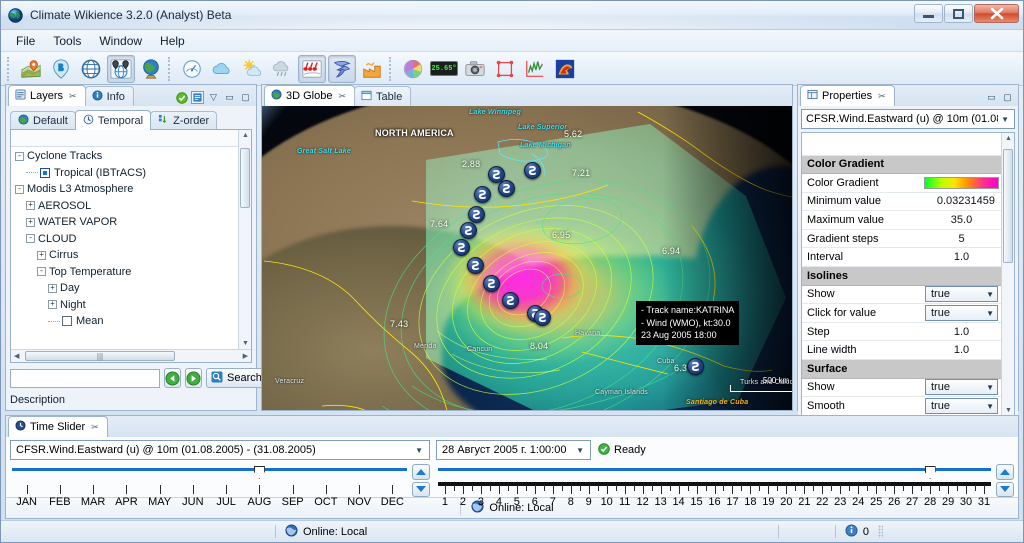 This screenshot has width=1024, height=543. Describe the element at coordinates (16, 356) in the screenshot. I see `scroll-left-icon: ◀` at that location.